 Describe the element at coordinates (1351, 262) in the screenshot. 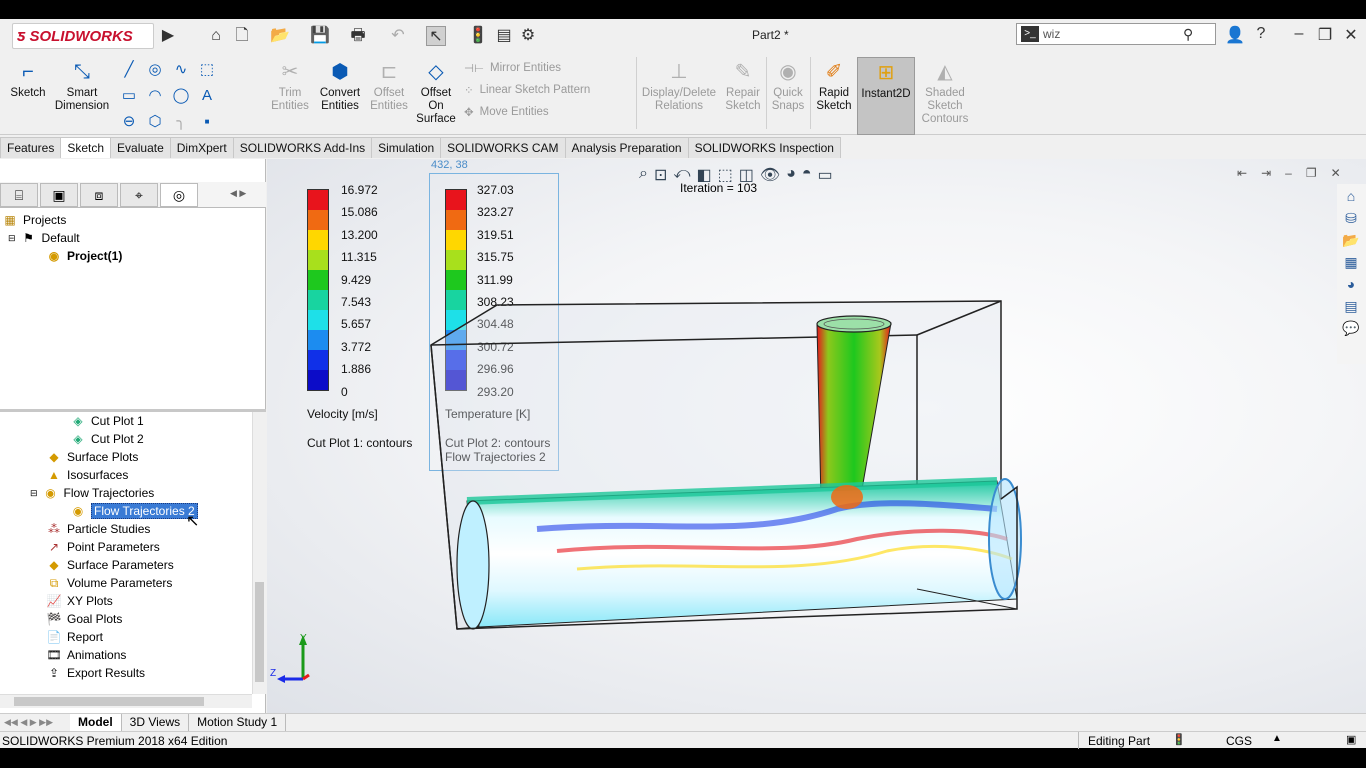

I see `view-palette-icon: ▦` at that location.